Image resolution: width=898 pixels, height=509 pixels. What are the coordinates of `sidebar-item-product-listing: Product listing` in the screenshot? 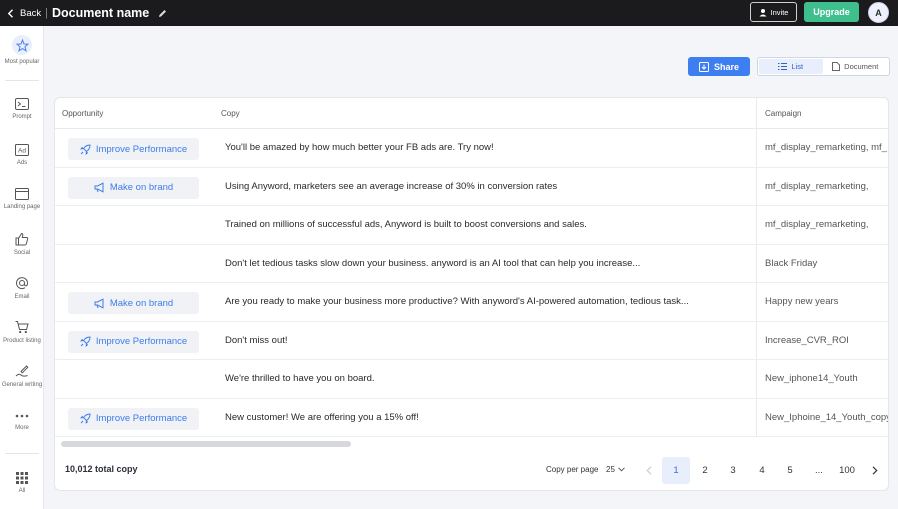 It's located at (22, 332).